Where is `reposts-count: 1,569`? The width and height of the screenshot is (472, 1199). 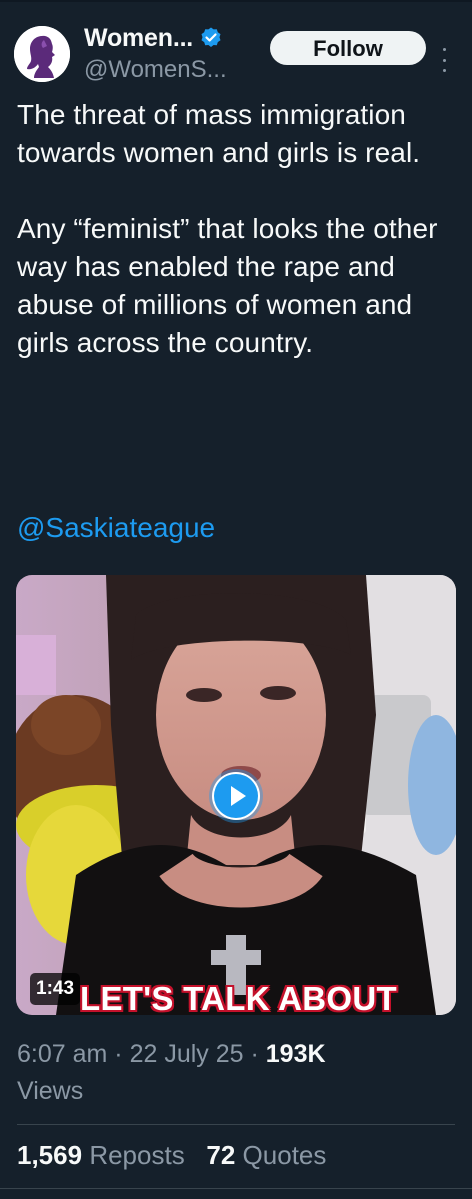 reposts-count: 1,569 is located at coordinates (50, 1155).